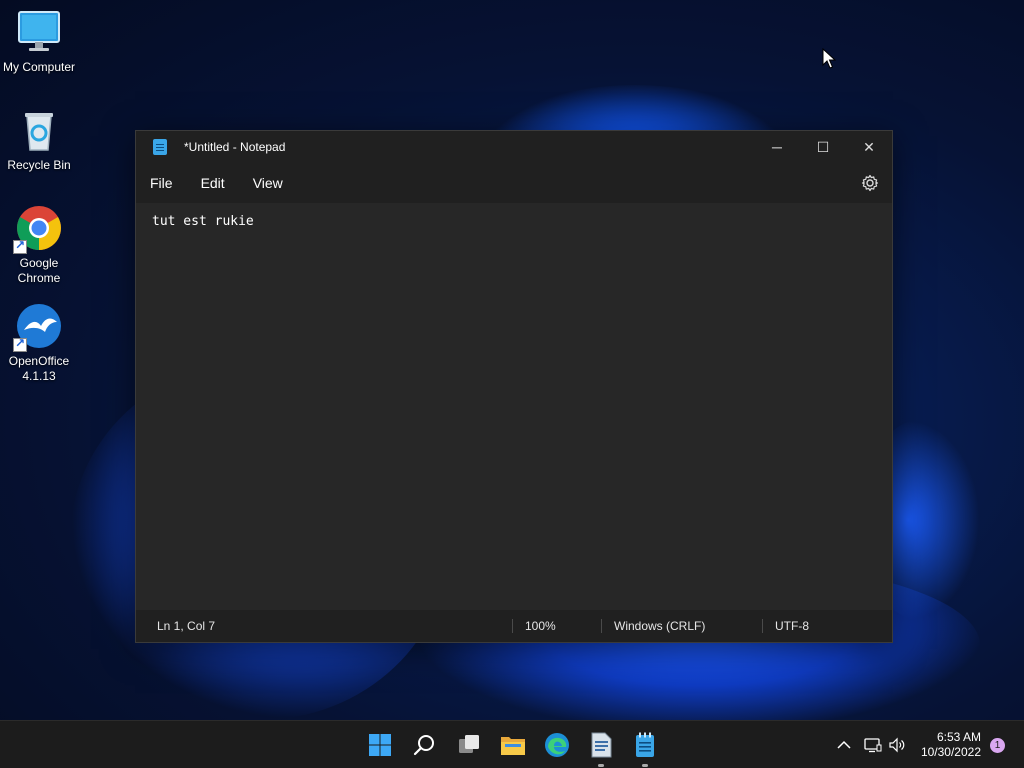 The height and width of the screenshot is (768, 1024). Describe the element at coordinates (38, 327) in the screenshot. I see `openoffice-icon` at that location.